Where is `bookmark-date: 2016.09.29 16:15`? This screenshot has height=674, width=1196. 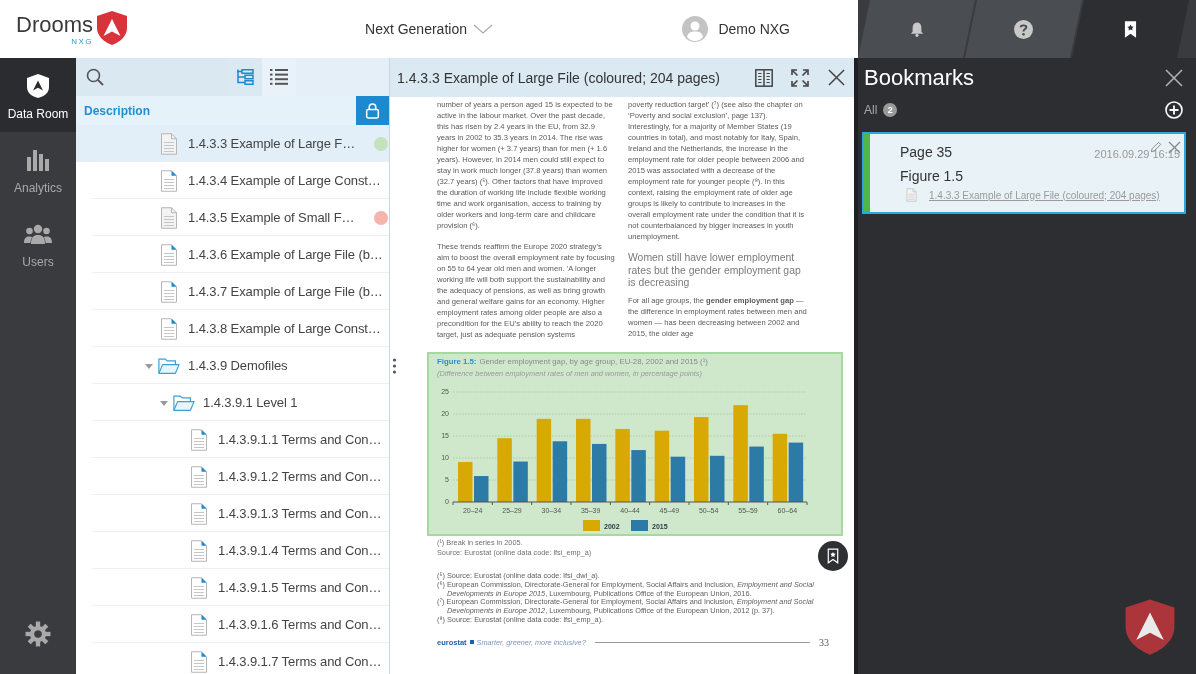
bookmark-date: 2016.09.29 16:15 is located at coordinates (1137, 154).